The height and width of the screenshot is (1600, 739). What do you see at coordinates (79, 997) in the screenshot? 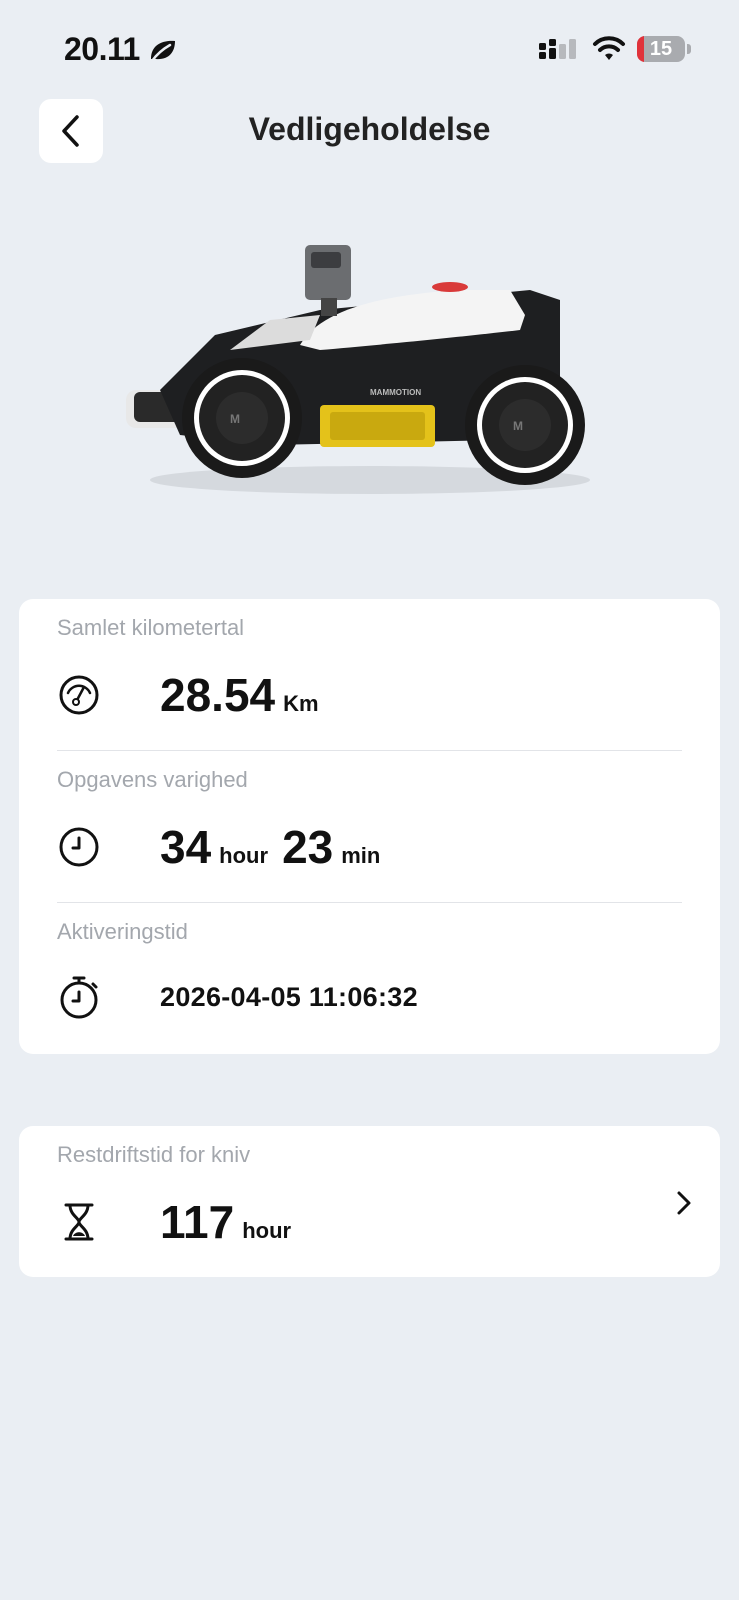
I see `stopwatch-icon` at bounding box center [79, 997].